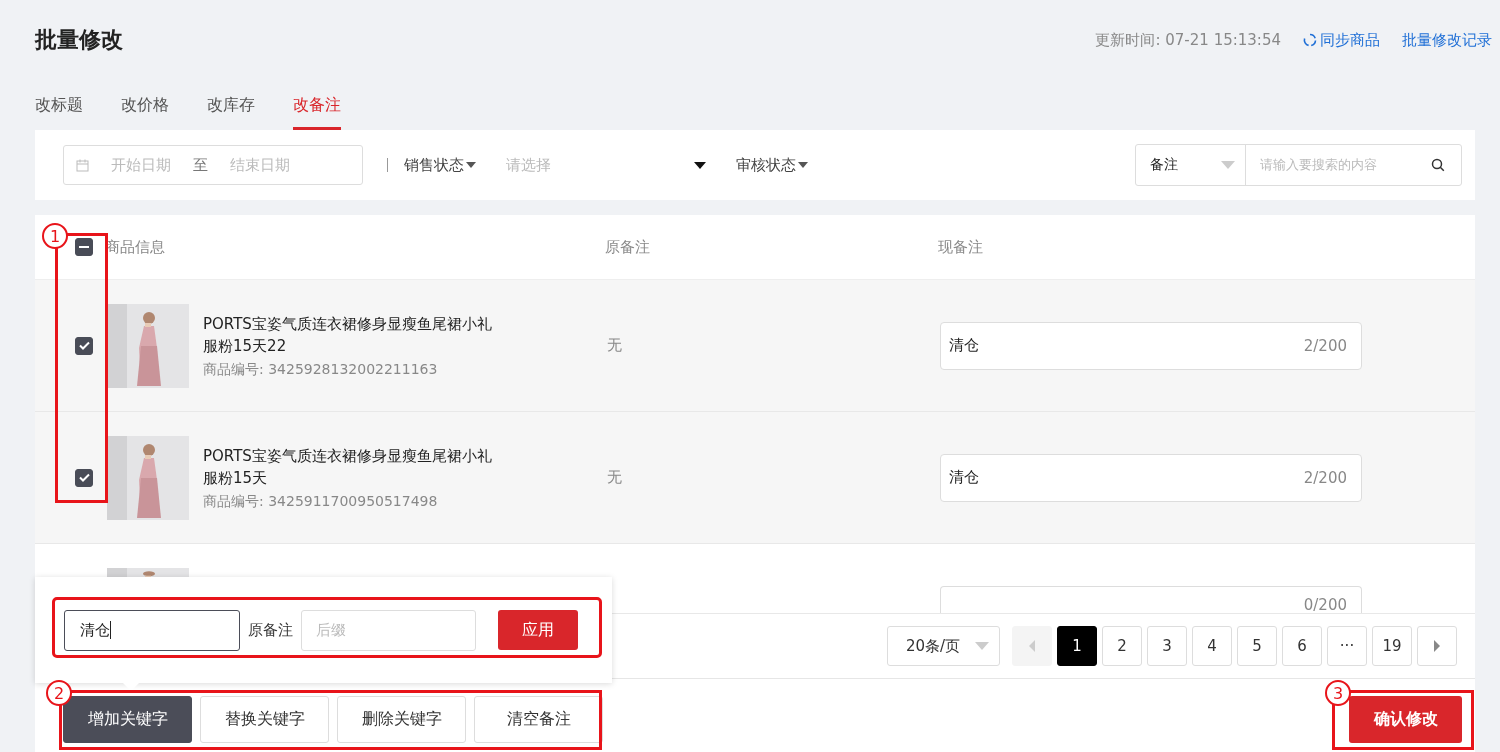 This screenshot has width=1500, height=752. What do you see at coordinates (59, 105) in the screenshot?
I see `tab: 改标题` at bounding box center [59, 105].